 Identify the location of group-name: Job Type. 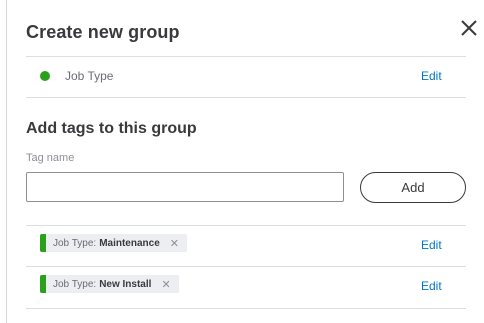
(89, 76).